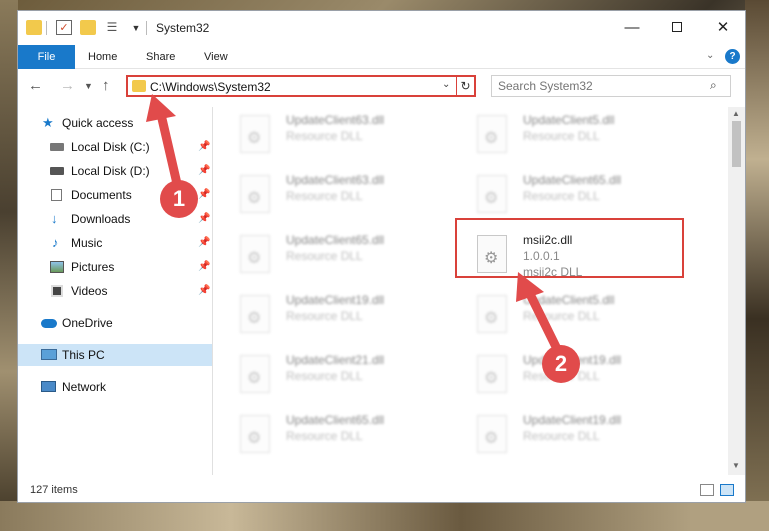  What do you see at coordinates (335, 360) in the screenshot?
I see `file-name: UpdateClient21.dll` at bounding box center [335, 360].